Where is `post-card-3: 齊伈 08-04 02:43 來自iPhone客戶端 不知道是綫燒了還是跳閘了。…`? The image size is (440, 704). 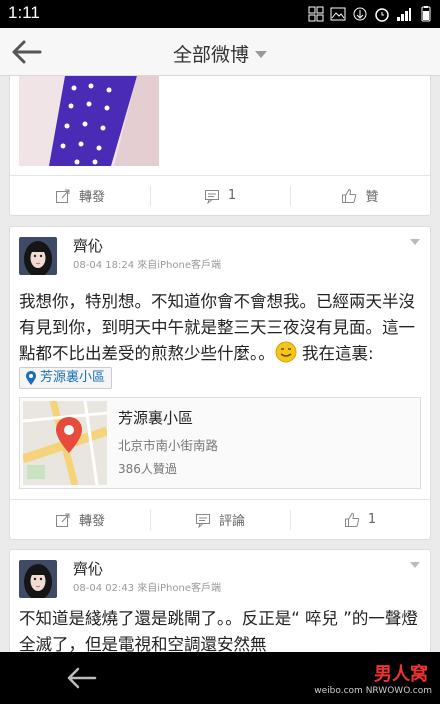
post-card-3: 齊伈 08-04 02:43 來自iPhone客戶端 不知道是綫燒了還是跳閘了。… is located at coordinates (220, 600).